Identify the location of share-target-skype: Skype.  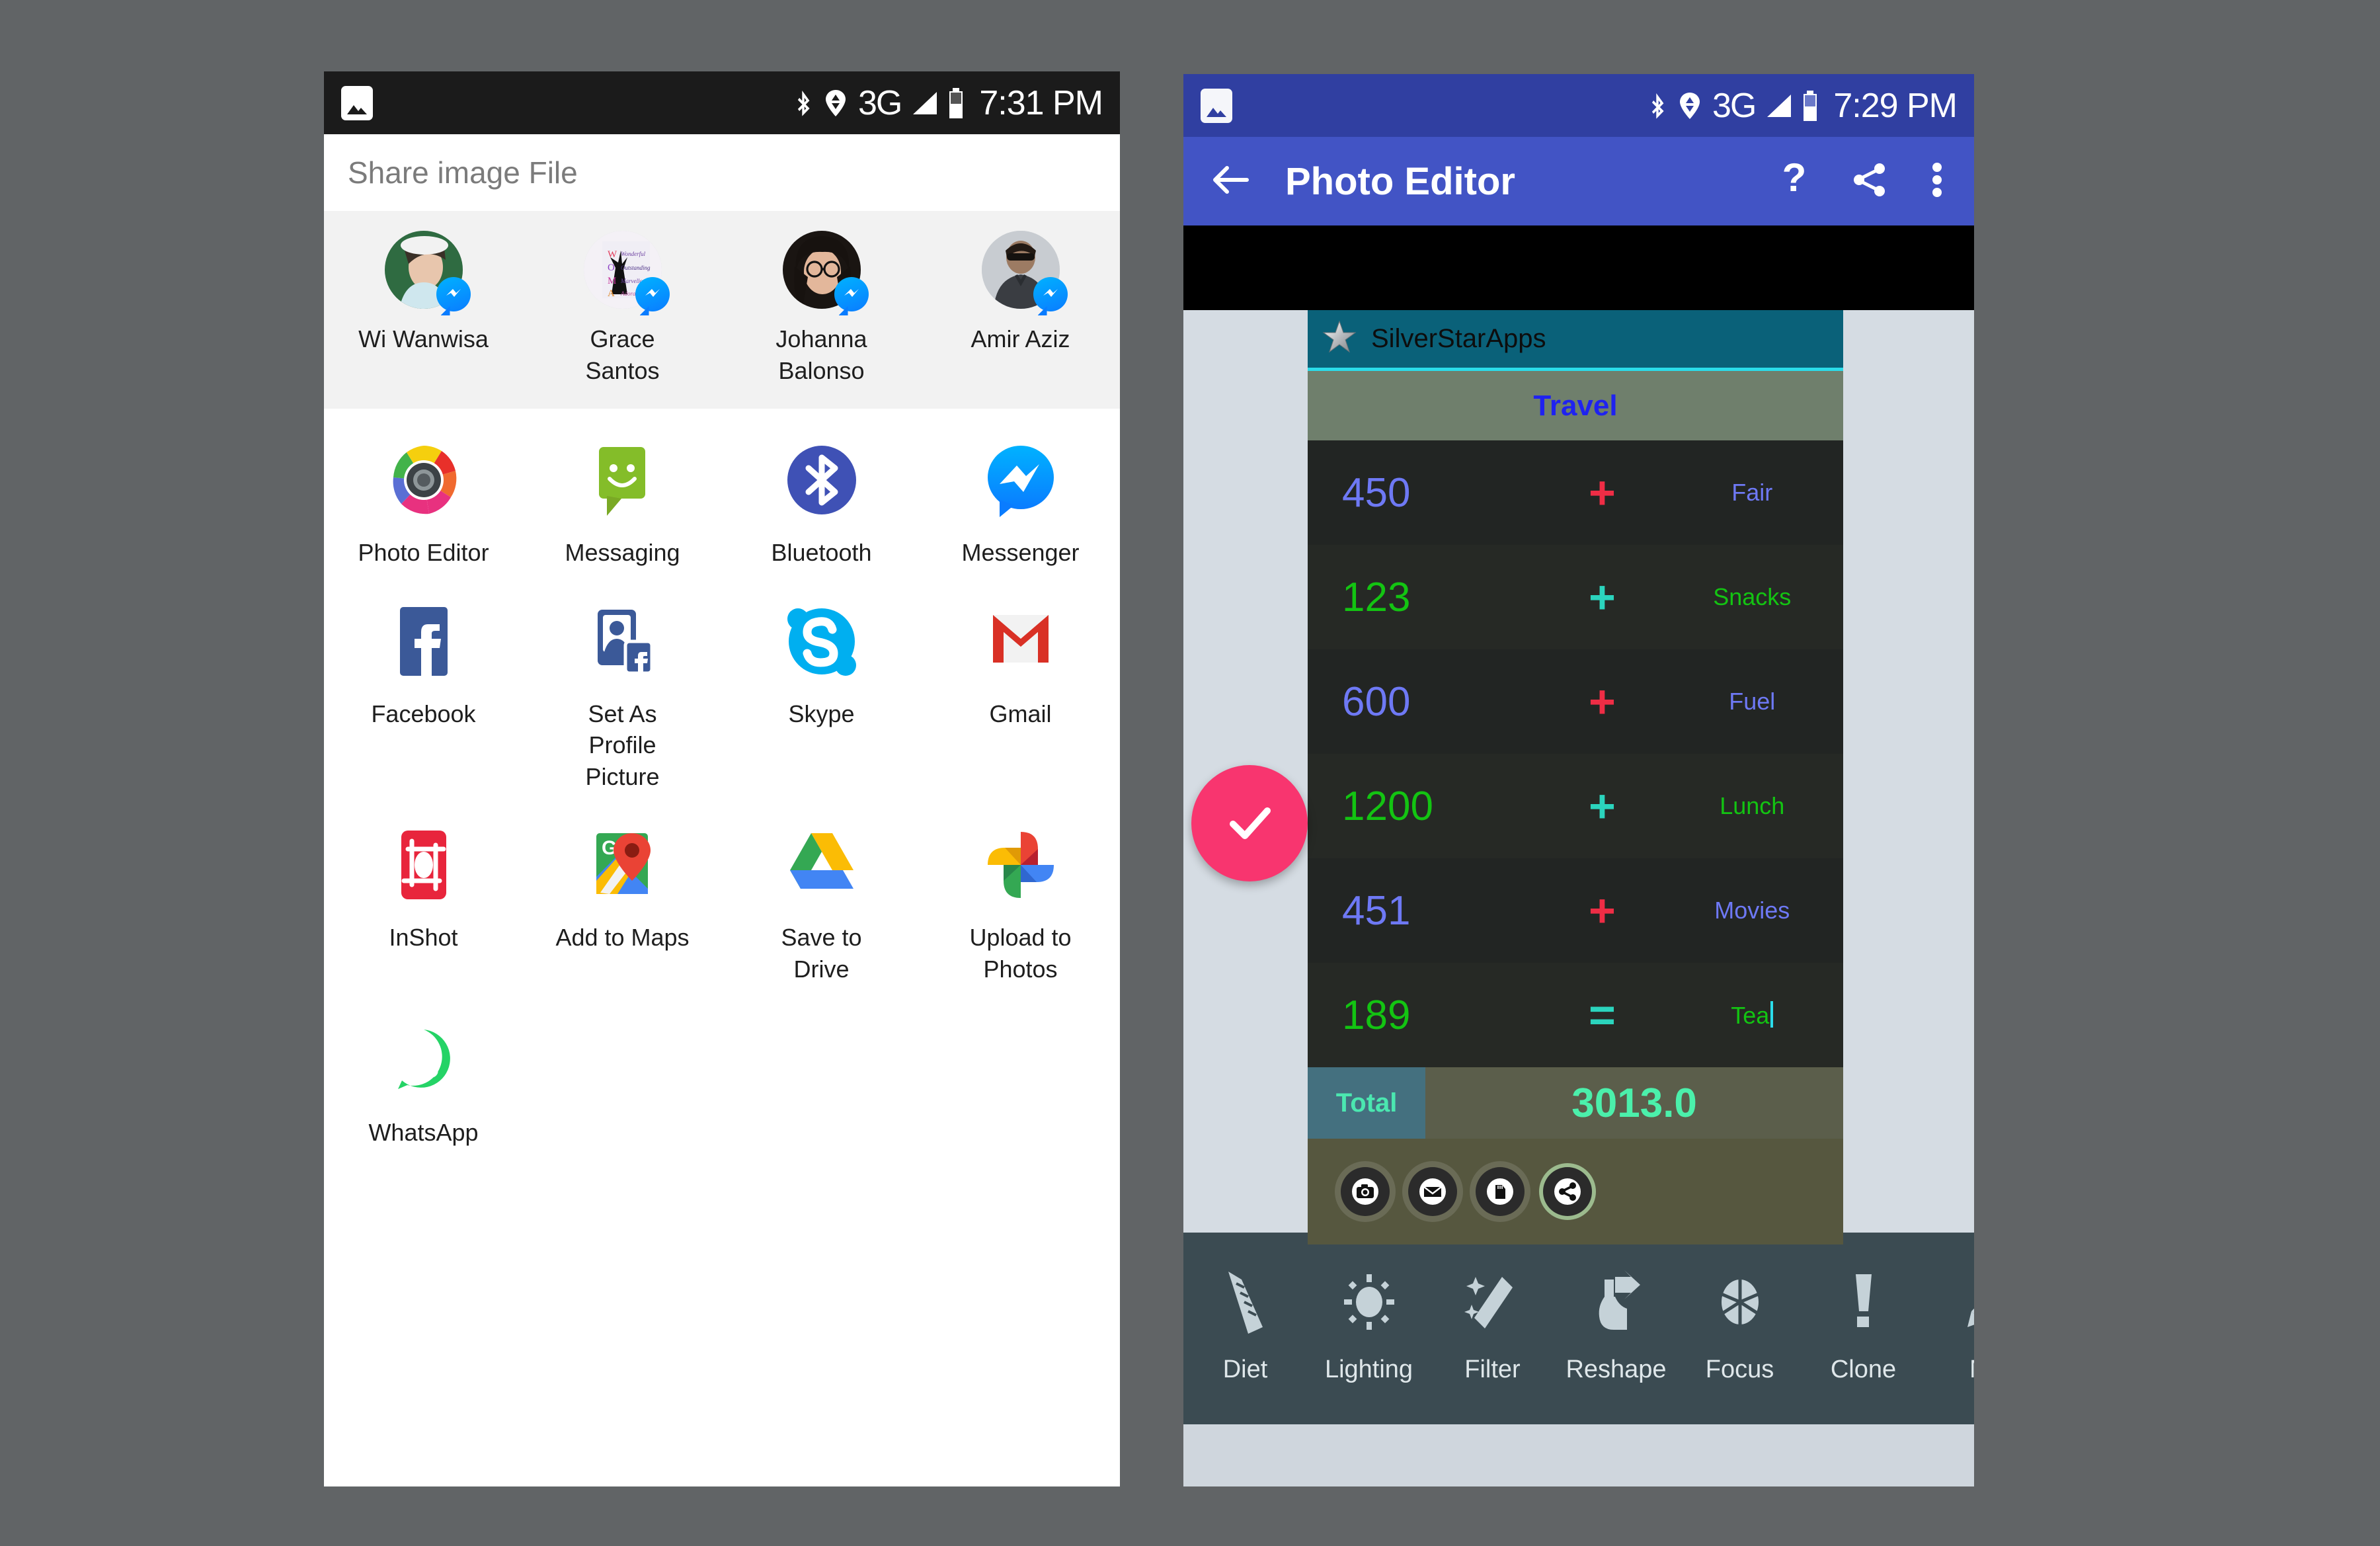
(821, 696).